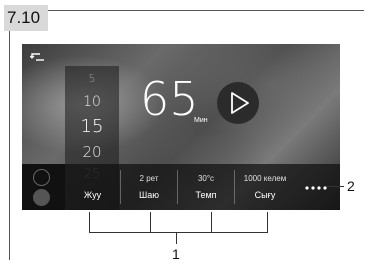 Image resolution: width=368 pixels, height=266 pixels. Describe the element at coordinates (169, 99) in the screenshot. I see `time-value: 65` at that location.